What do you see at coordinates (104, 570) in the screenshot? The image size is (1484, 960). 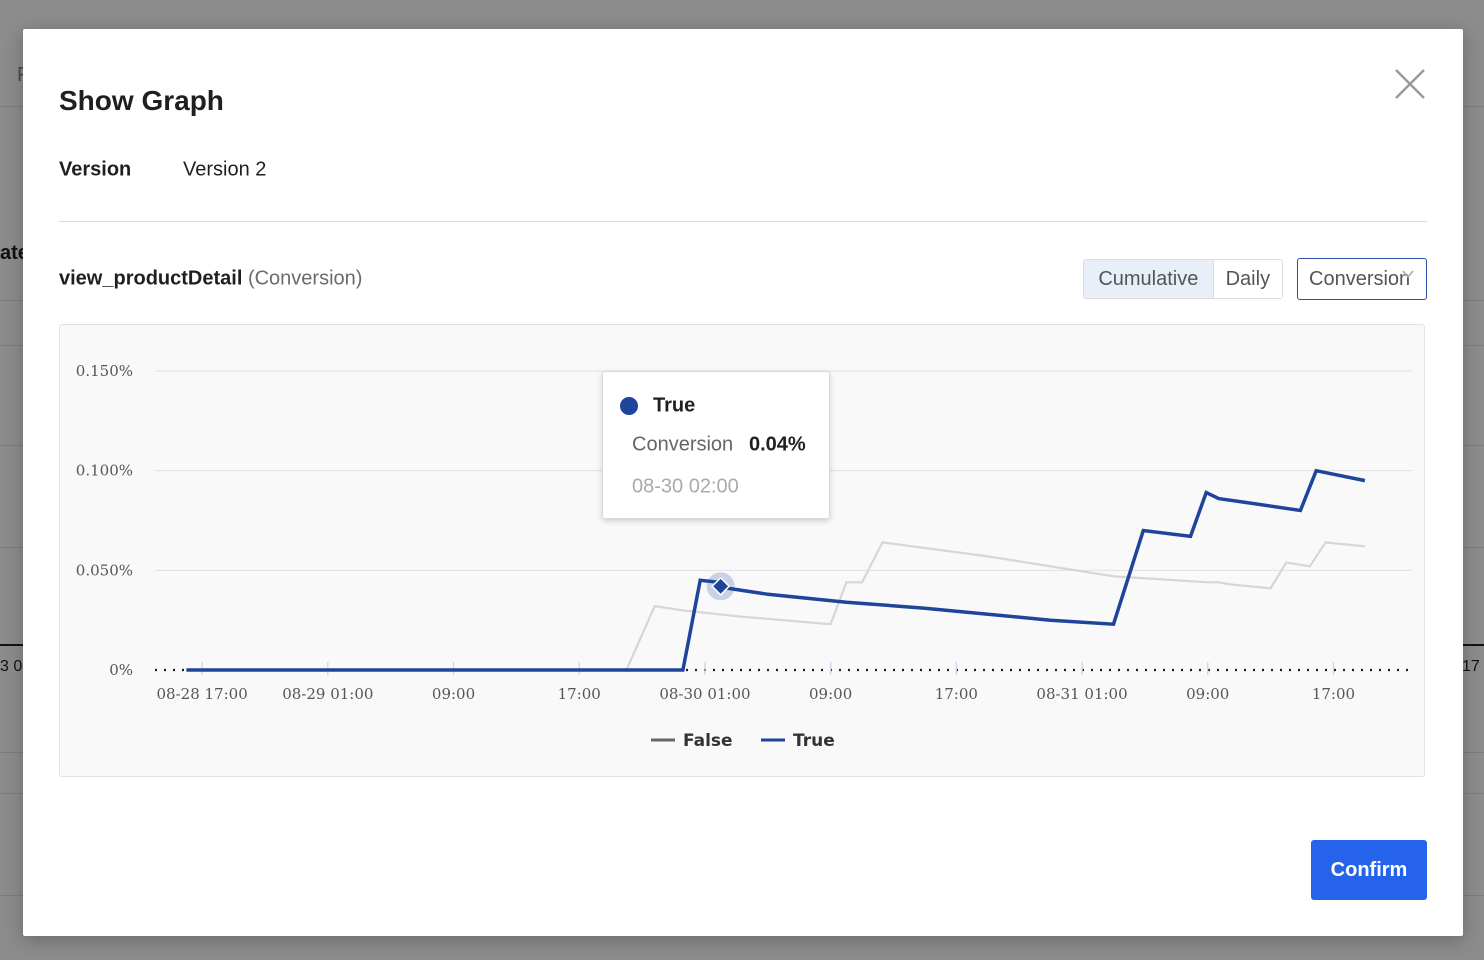 I see `y-tick-label: 0.050%` at bounding box center [104, 570].